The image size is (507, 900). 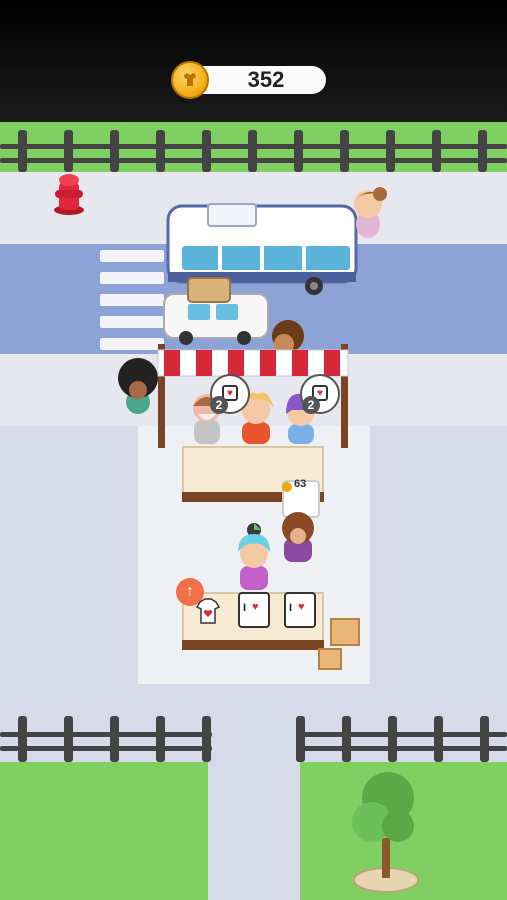 What do you see at coordinates (300, 484) in the screenshot?
I see `coin-amount: 63` at bounding box center [300, 484].